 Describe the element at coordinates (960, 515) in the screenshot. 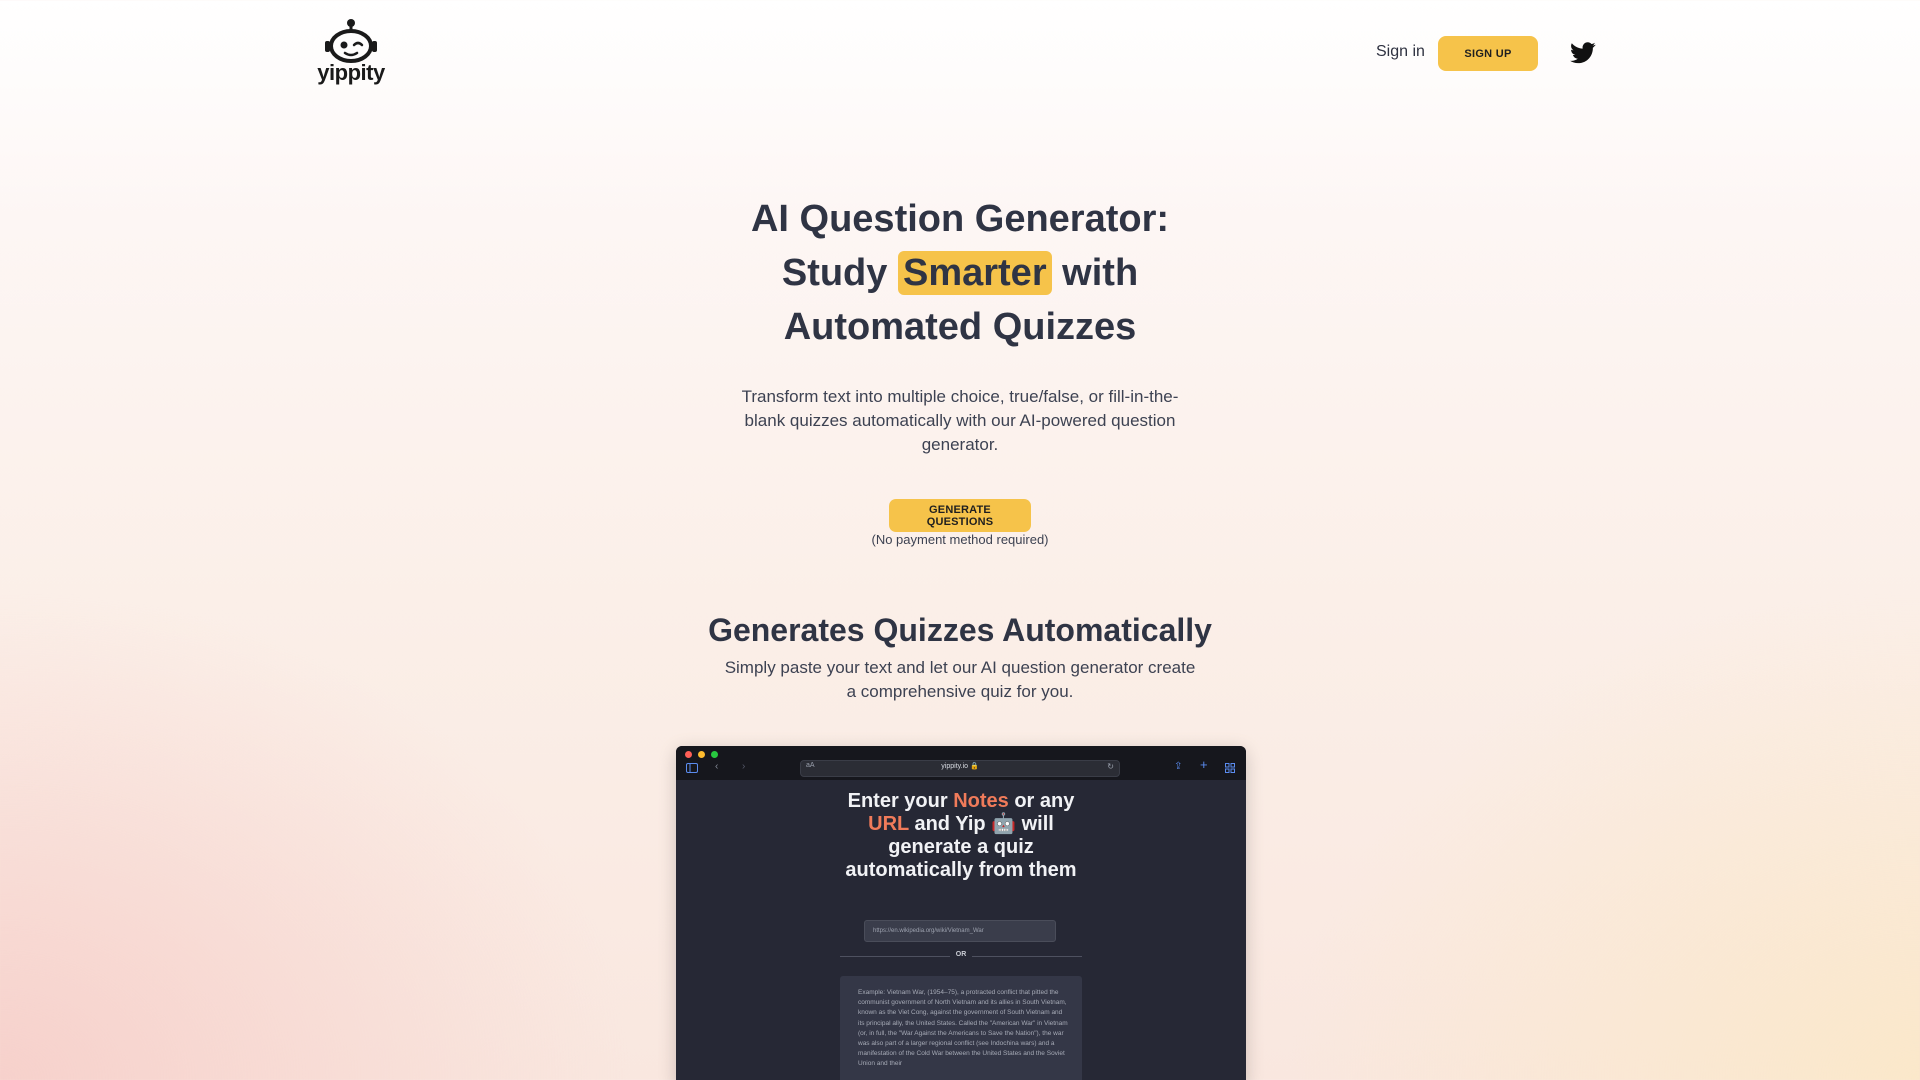

I see `generate-questions-button: GENERATE QUESTIONS` at that location.